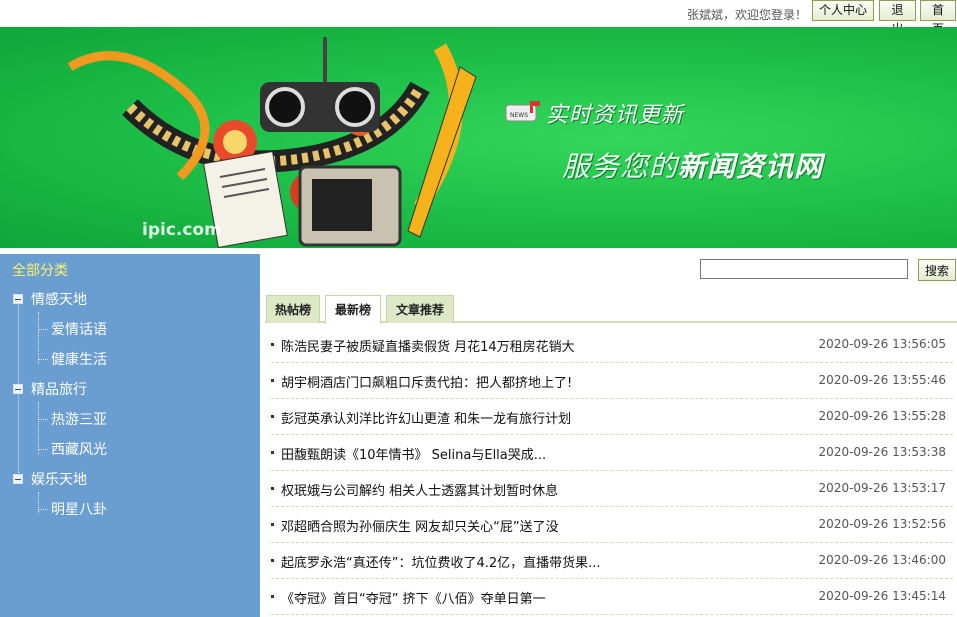  Describe the element at coordinates (130, 419) in the screenshot. I see `sidebar-item-sanya: 热游三亚` at that location.